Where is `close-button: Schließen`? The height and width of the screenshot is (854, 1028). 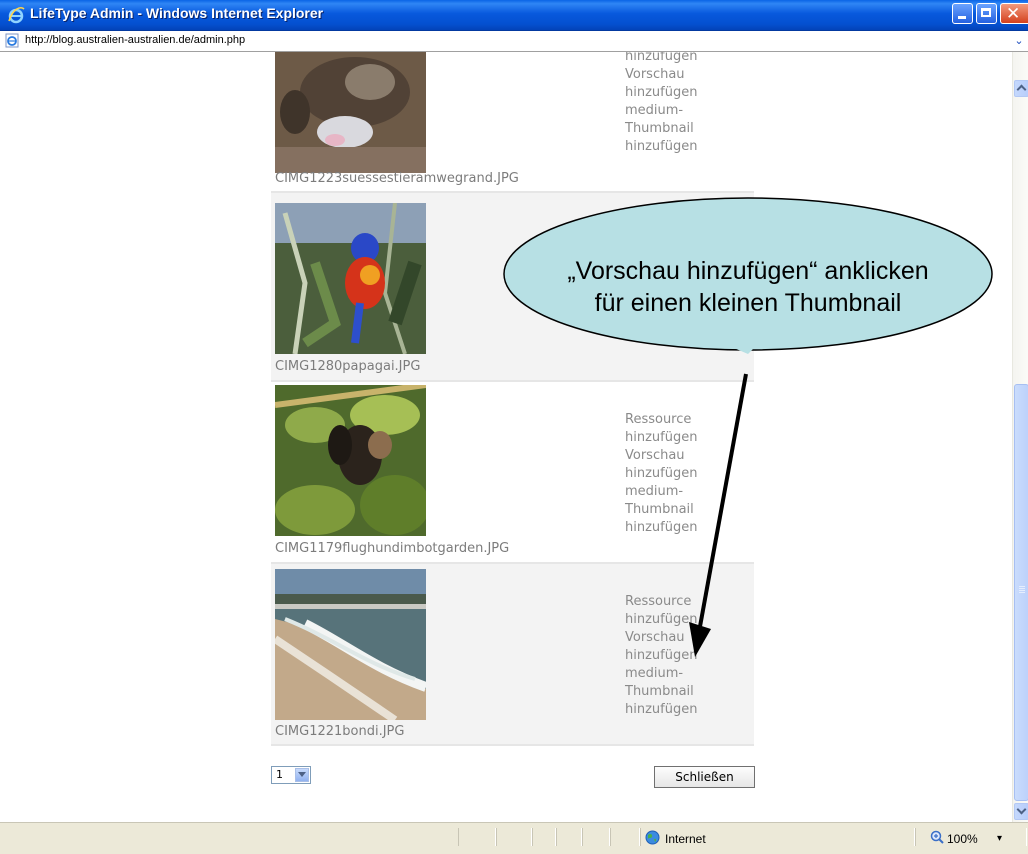
close-button: Schließen is located at coordinates (704, 777).